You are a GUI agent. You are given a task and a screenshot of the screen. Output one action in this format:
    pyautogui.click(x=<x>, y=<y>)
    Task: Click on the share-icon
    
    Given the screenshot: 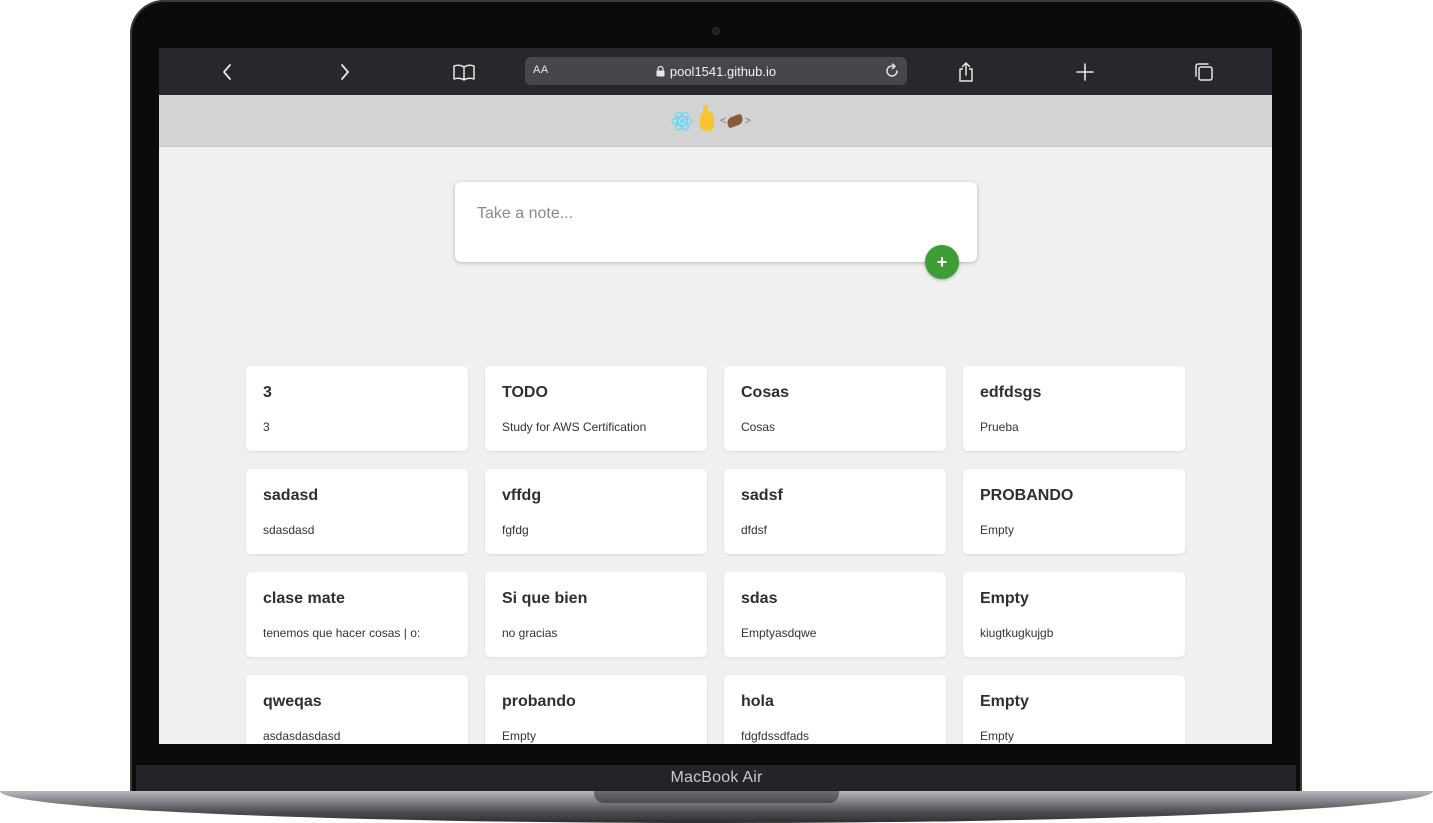 What is the action you would take?
    pyautogui.click(x=966, y=72)
    